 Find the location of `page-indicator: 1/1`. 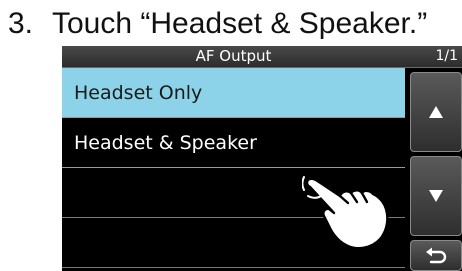

page-indicator: 1/1 is located at coordinates (446, 56).